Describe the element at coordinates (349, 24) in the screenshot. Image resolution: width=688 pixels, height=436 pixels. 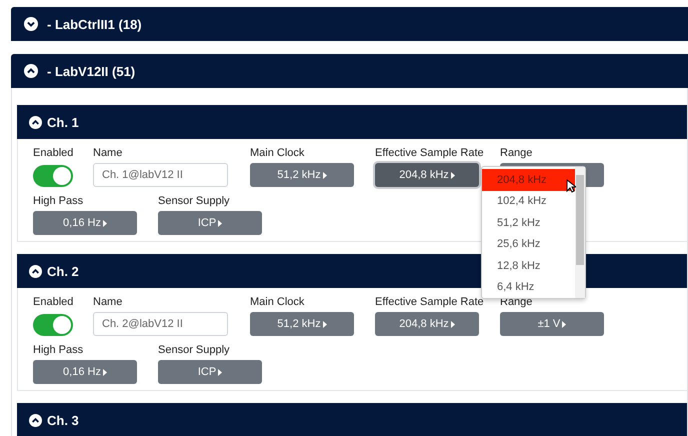
I see `group-header: - LabCtrlII1 (18)` at that location.